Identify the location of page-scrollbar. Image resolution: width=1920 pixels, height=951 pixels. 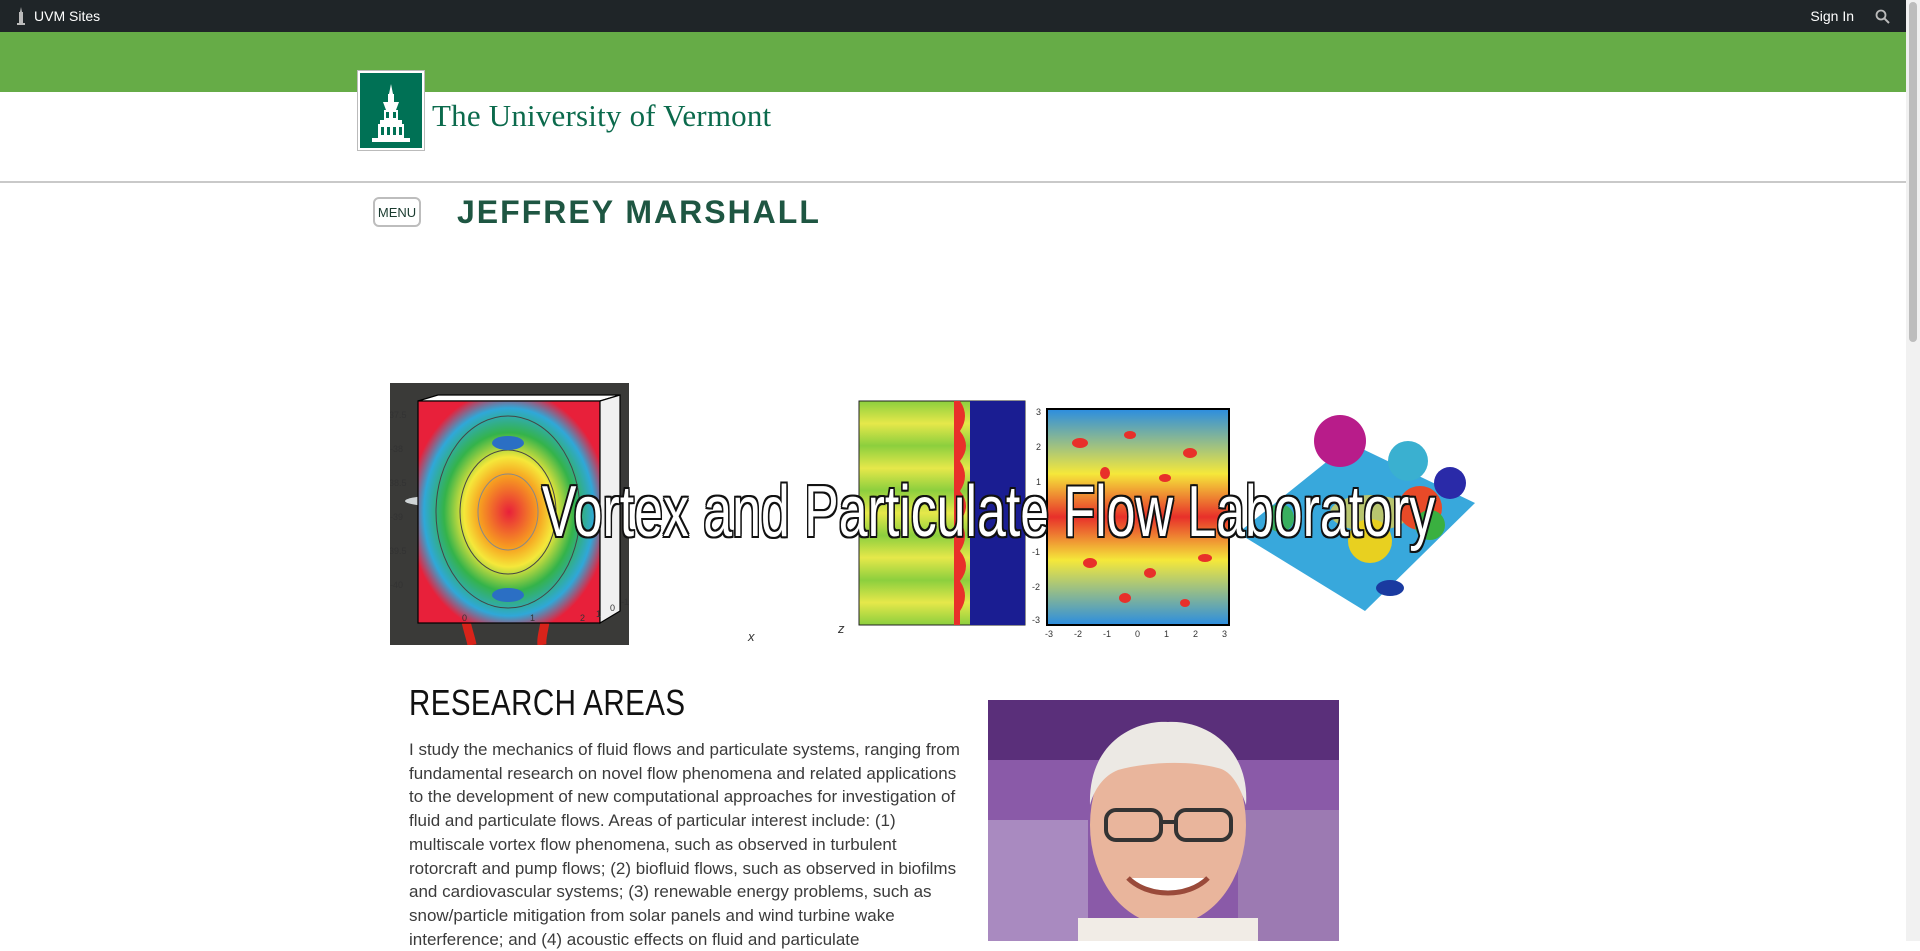
(1913, 470).